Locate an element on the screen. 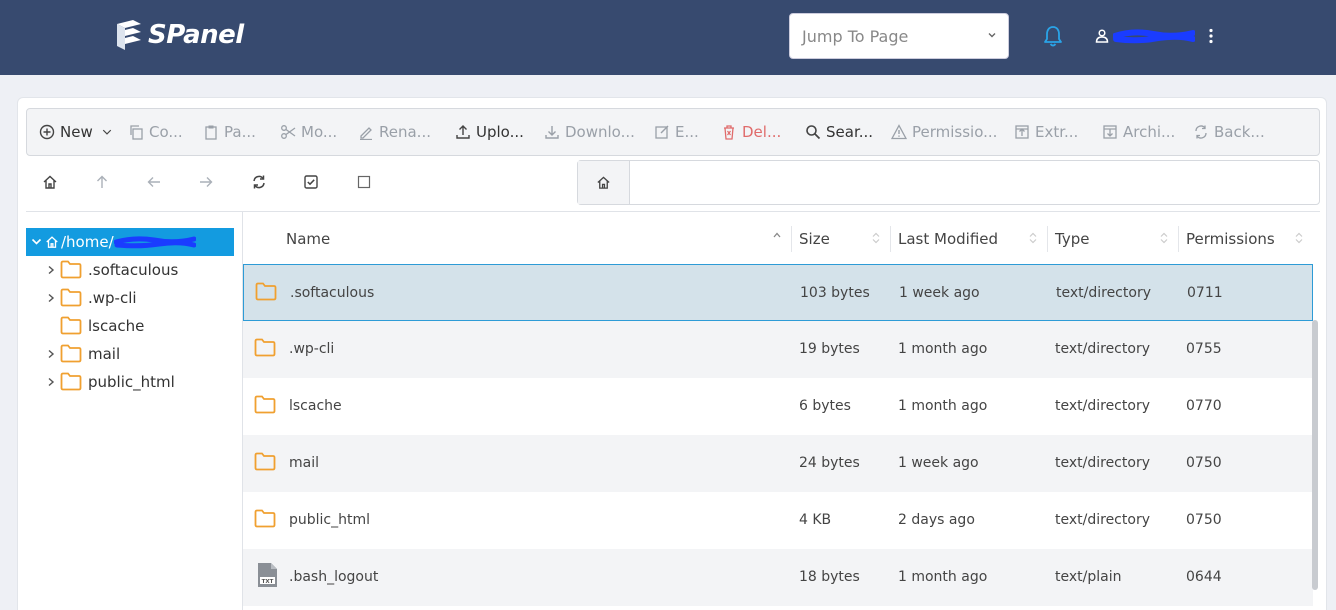 The image size is (1336, 610). jump-to-page-placeholder: Jump To Page is located at coordinates (855, 36).